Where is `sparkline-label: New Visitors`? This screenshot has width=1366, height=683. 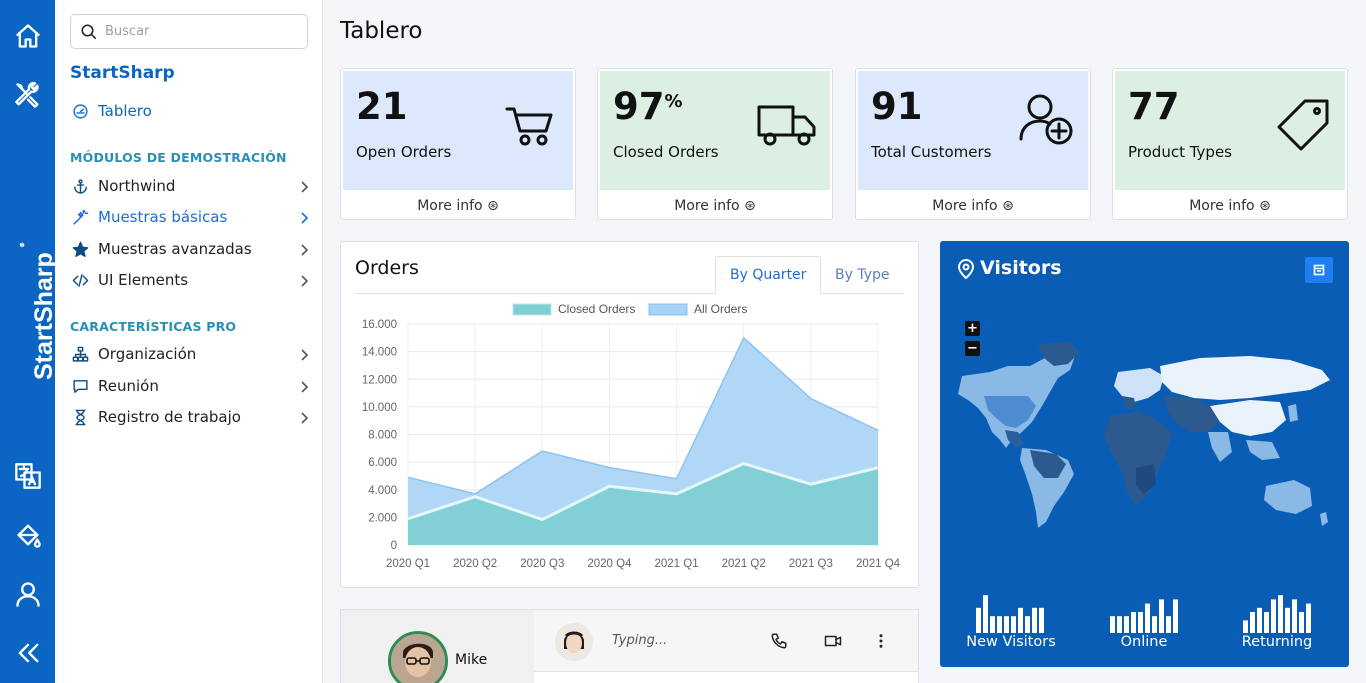 sparkline-label: New Visitors is located at coordinates (1011, 642).